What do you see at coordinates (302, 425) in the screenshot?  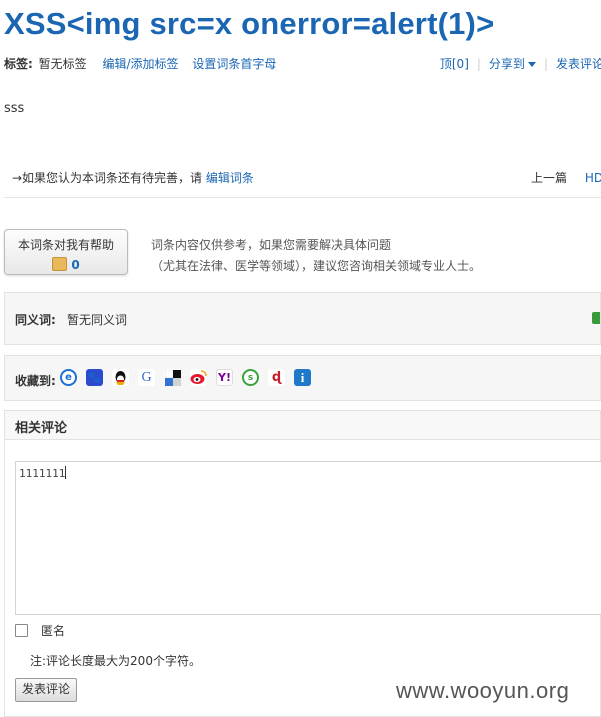 I see `comments-header: 相关评论` at bounding box center [302, 425].